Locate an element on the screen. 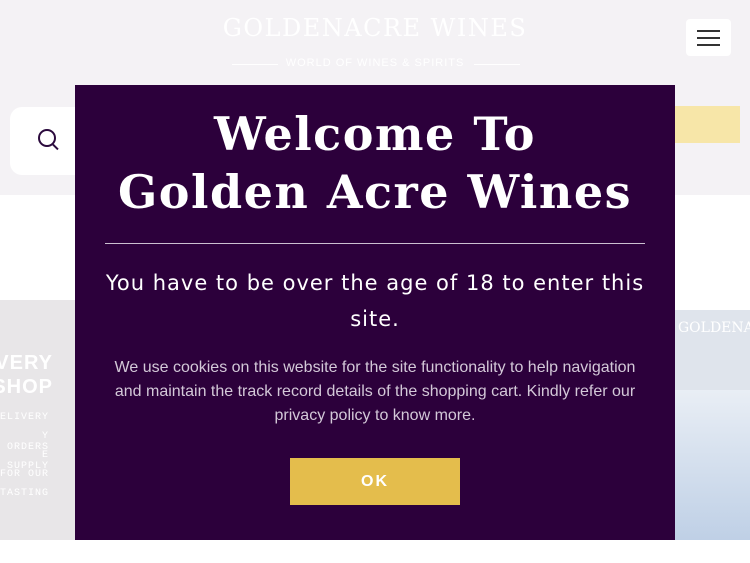 The height and width of the screenshot is (563, 750). modal-title-line-1: Welcome To is located at coordinates (375, 134).